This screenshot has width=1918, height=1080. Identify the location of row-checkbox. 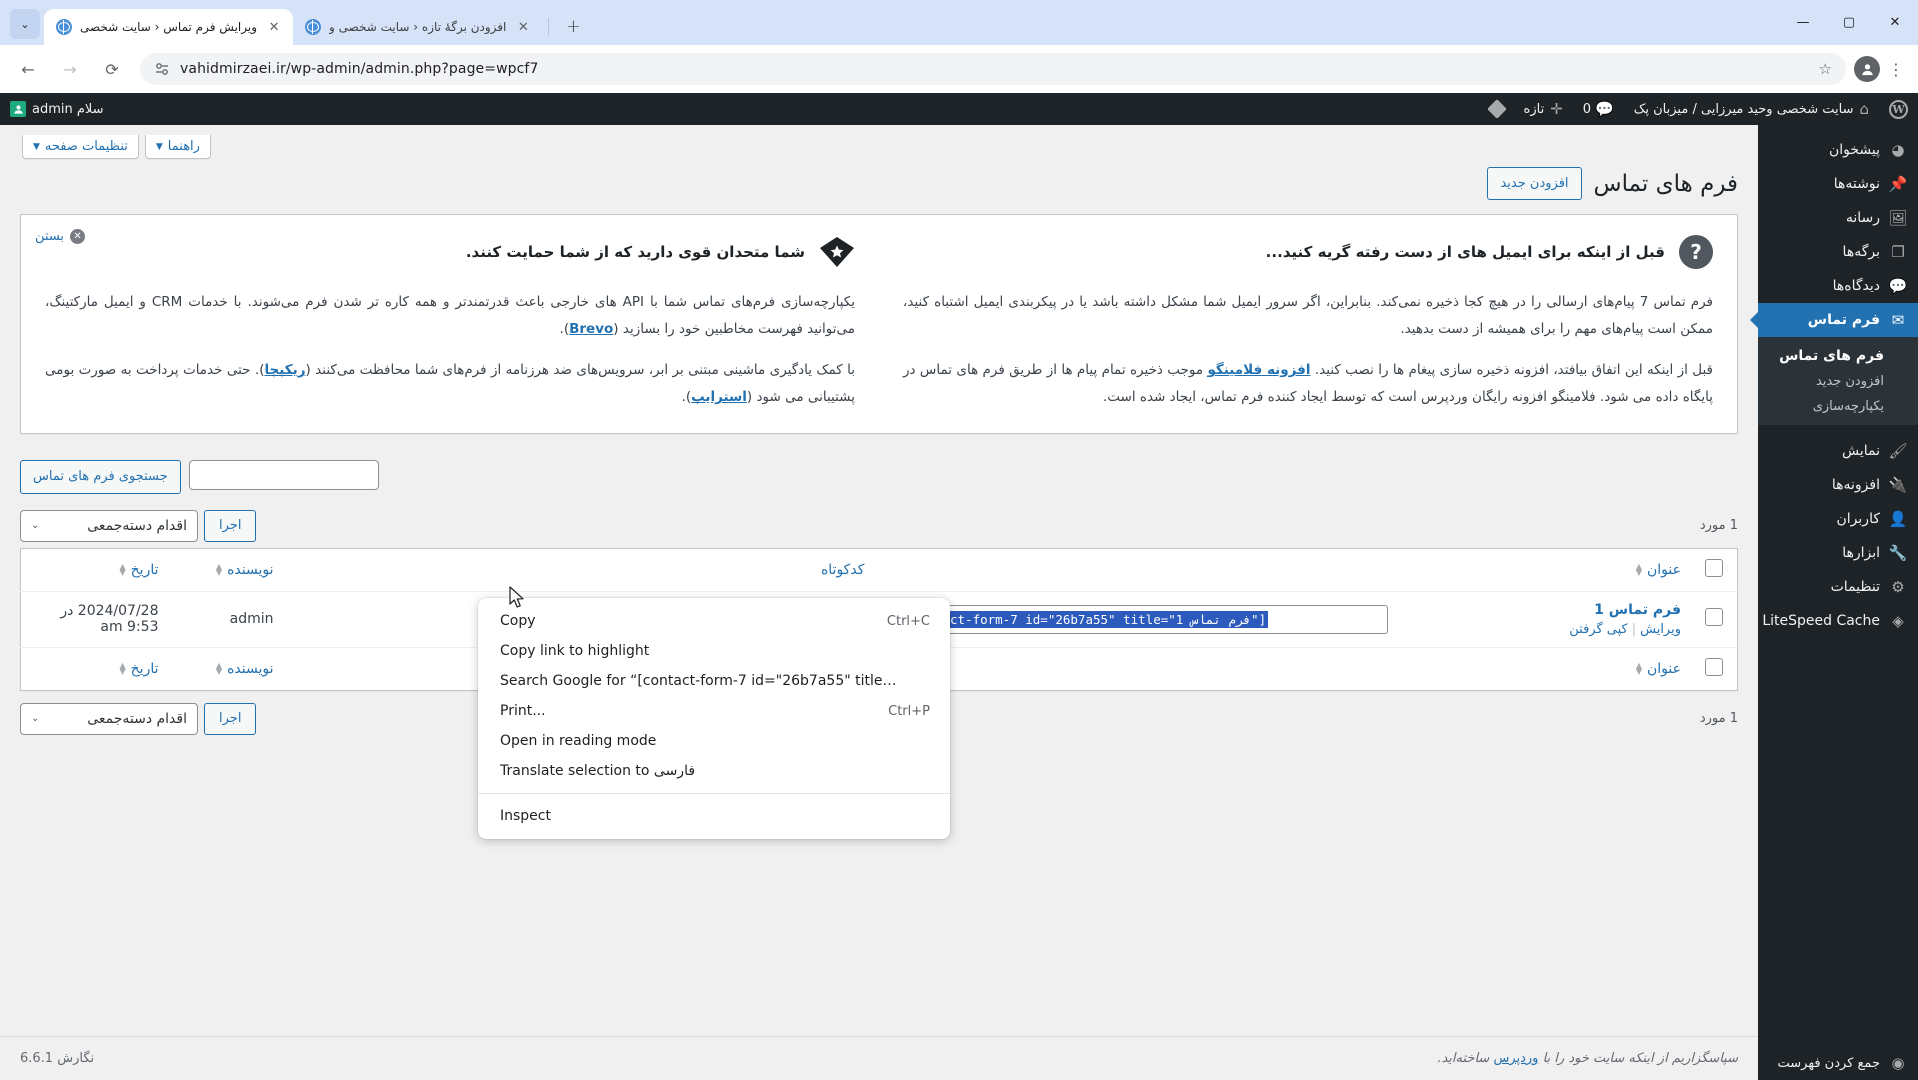
(1714, 617).